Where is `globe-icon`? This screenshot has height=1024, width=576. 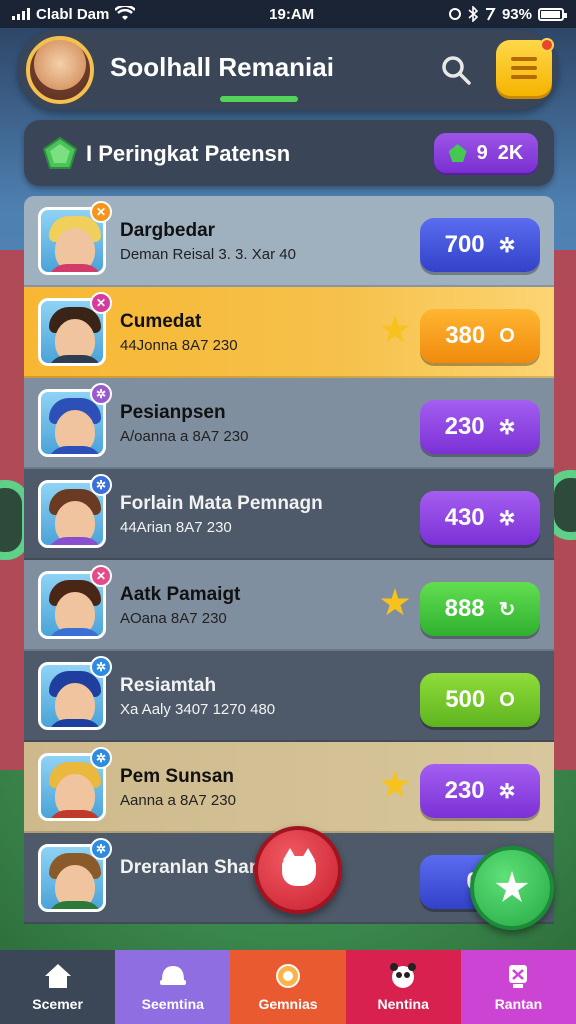
globe-icon is located at coordinates (288, 976).